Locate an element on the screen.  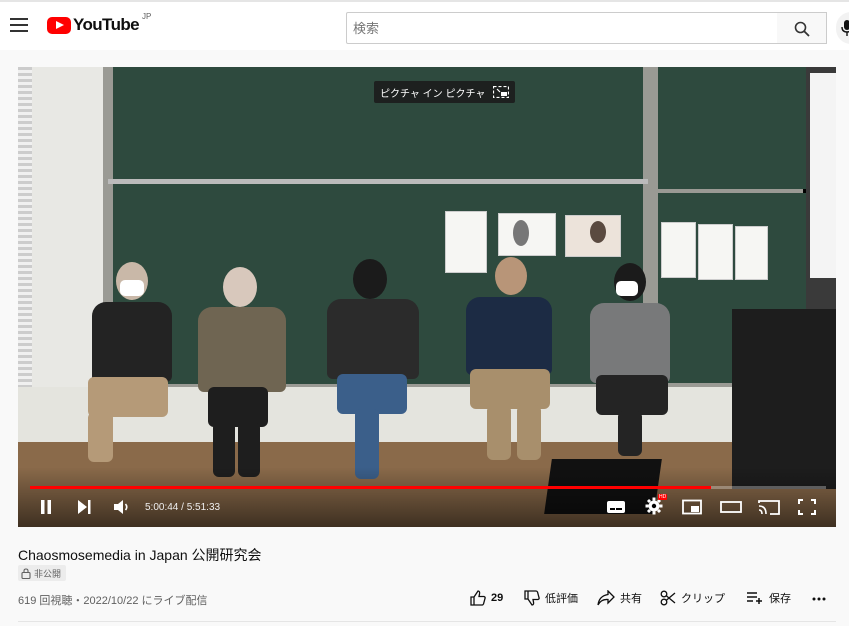
volume-icon is located at coordinates (122, 507).